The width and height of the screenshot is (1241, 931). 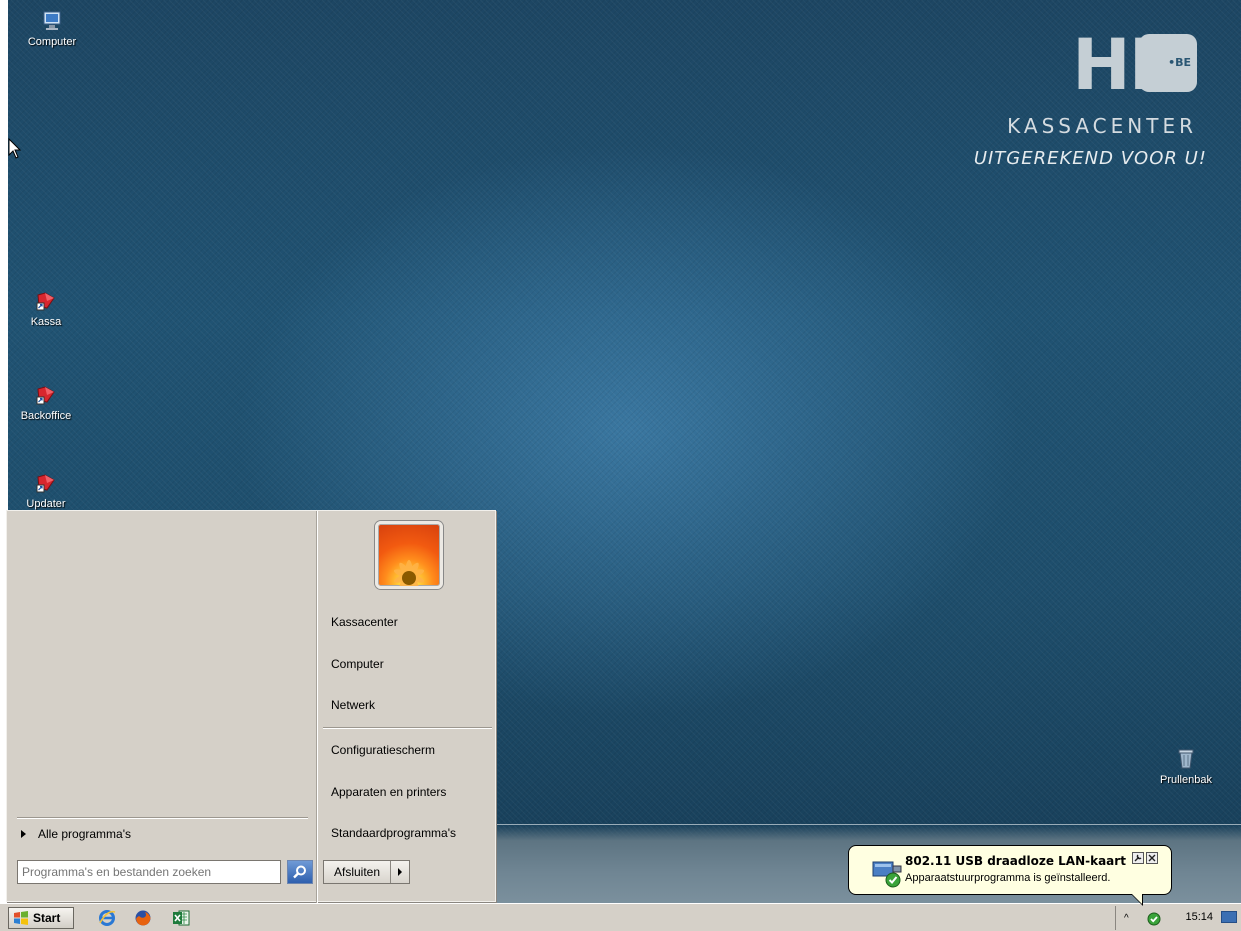 What do you see at coordinates (1015, 861) in the screenshot?
I see `notification-title: 802.11 USB draadloze LAN-kaart` at bounding box center [1015, 861].